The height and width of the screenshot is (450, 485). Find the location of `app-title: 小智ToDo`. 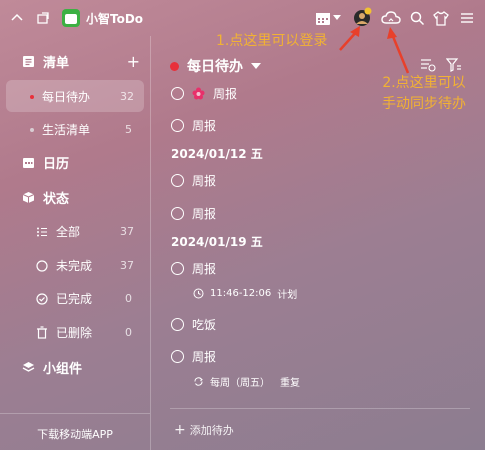

app-title: 小智ToDo is located at coordinates (115, 19).